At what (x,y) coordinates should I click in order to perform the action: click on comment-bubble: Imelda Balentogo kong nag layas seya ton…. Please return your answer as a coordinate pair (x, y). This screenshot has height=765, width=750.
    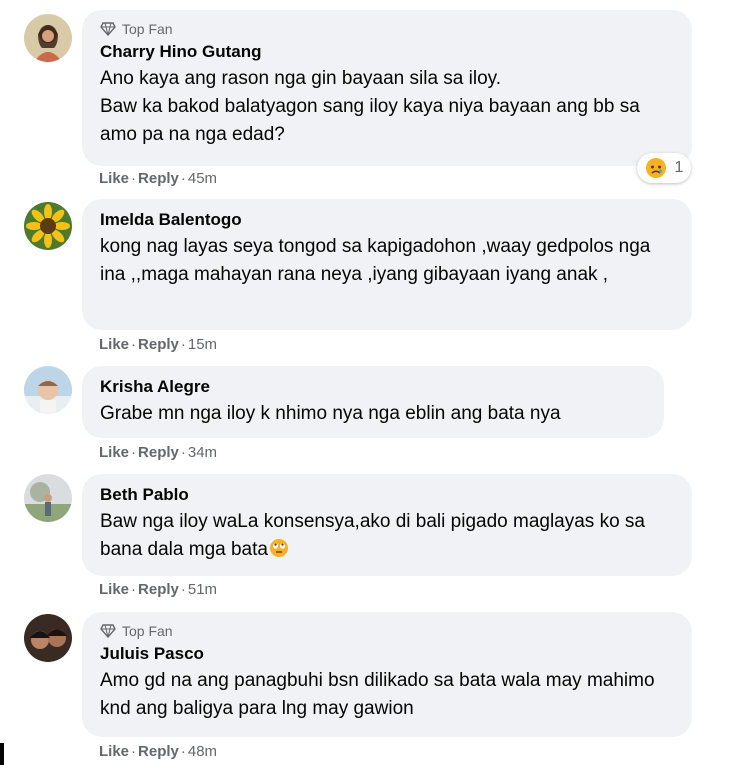
    Looking at the image, I should click on (387, 264).